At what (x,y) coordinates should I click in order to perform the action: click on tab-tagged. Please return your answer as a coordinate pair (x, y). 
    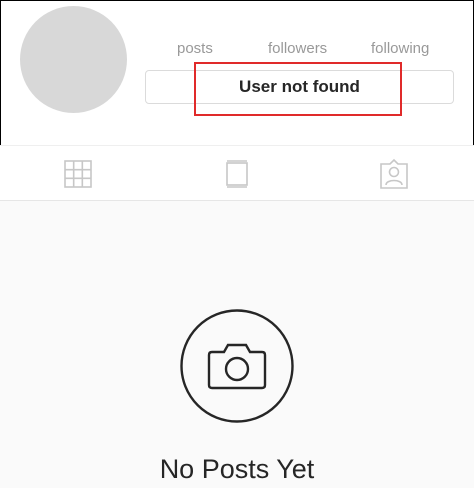
    Looking at the image, I should click on (394, 174).